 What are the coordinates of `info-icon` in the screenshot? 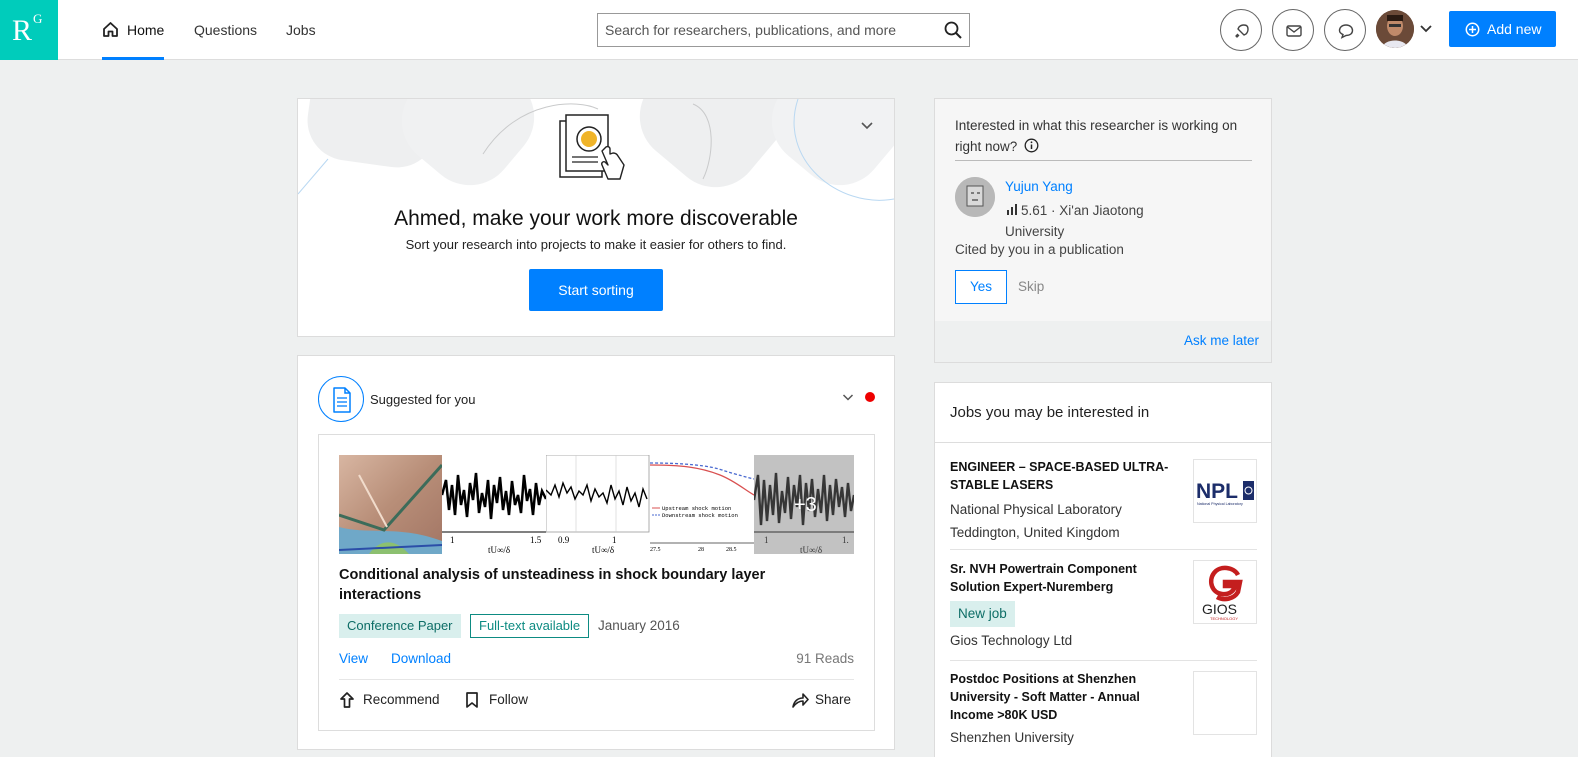 It's located at (1031, 145).